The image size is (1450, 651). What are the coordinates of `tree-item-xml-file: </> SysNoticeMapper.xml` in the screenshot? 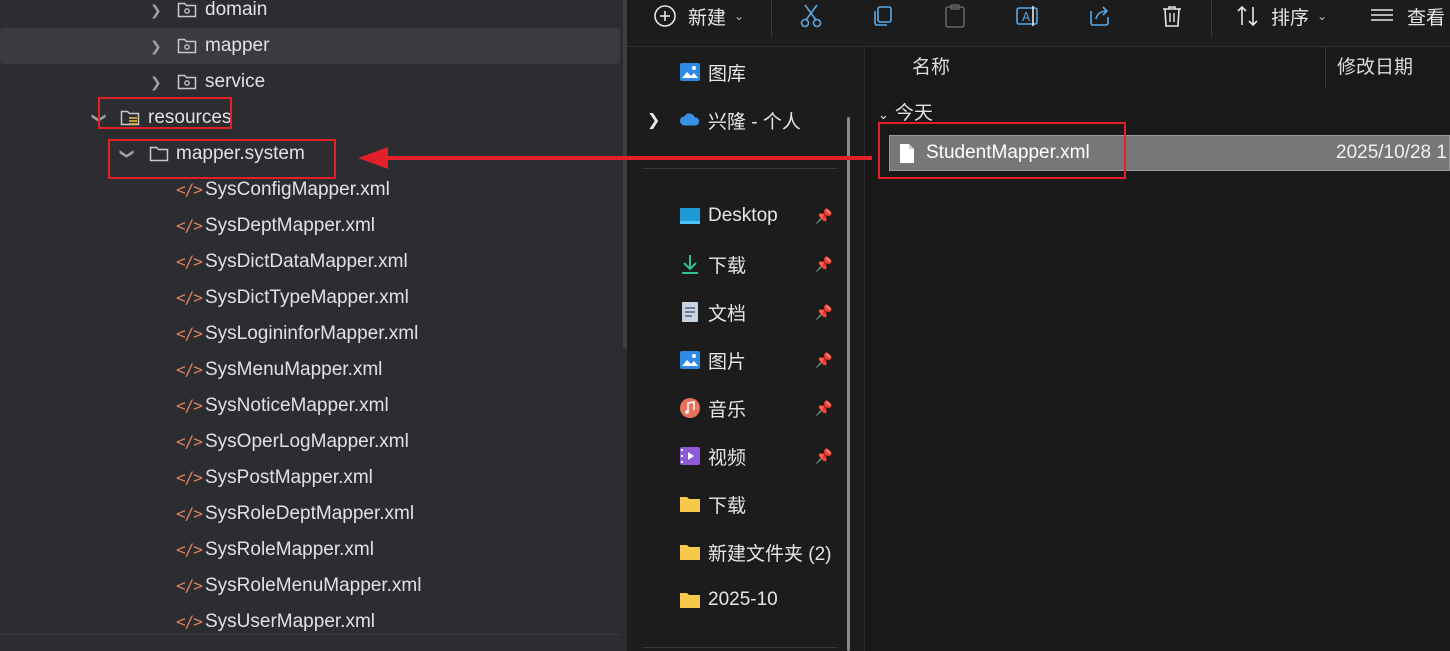 It's located at (310, 406).